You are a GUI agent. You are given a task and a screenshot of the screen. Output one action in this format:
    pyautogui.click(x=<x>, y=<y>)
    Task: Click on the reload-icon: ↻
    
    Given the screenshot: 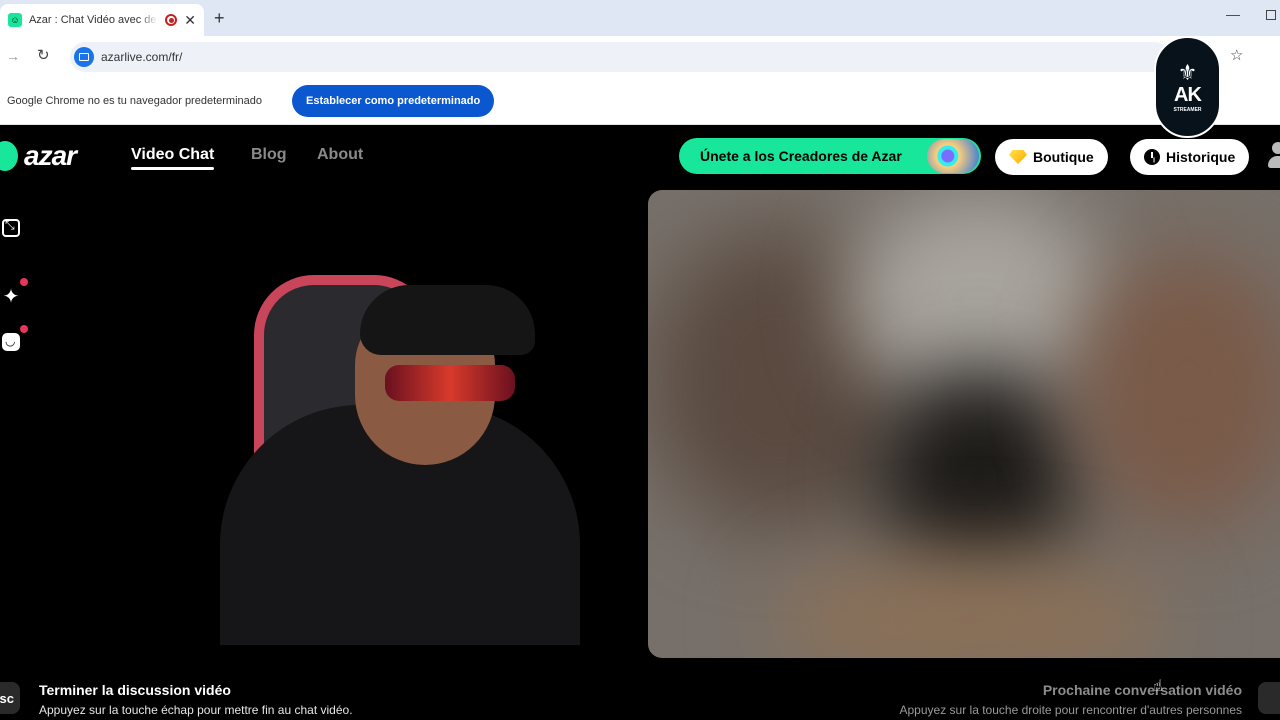 What is the action you would take?
    pyautogui.click(x=43, y=55)
    